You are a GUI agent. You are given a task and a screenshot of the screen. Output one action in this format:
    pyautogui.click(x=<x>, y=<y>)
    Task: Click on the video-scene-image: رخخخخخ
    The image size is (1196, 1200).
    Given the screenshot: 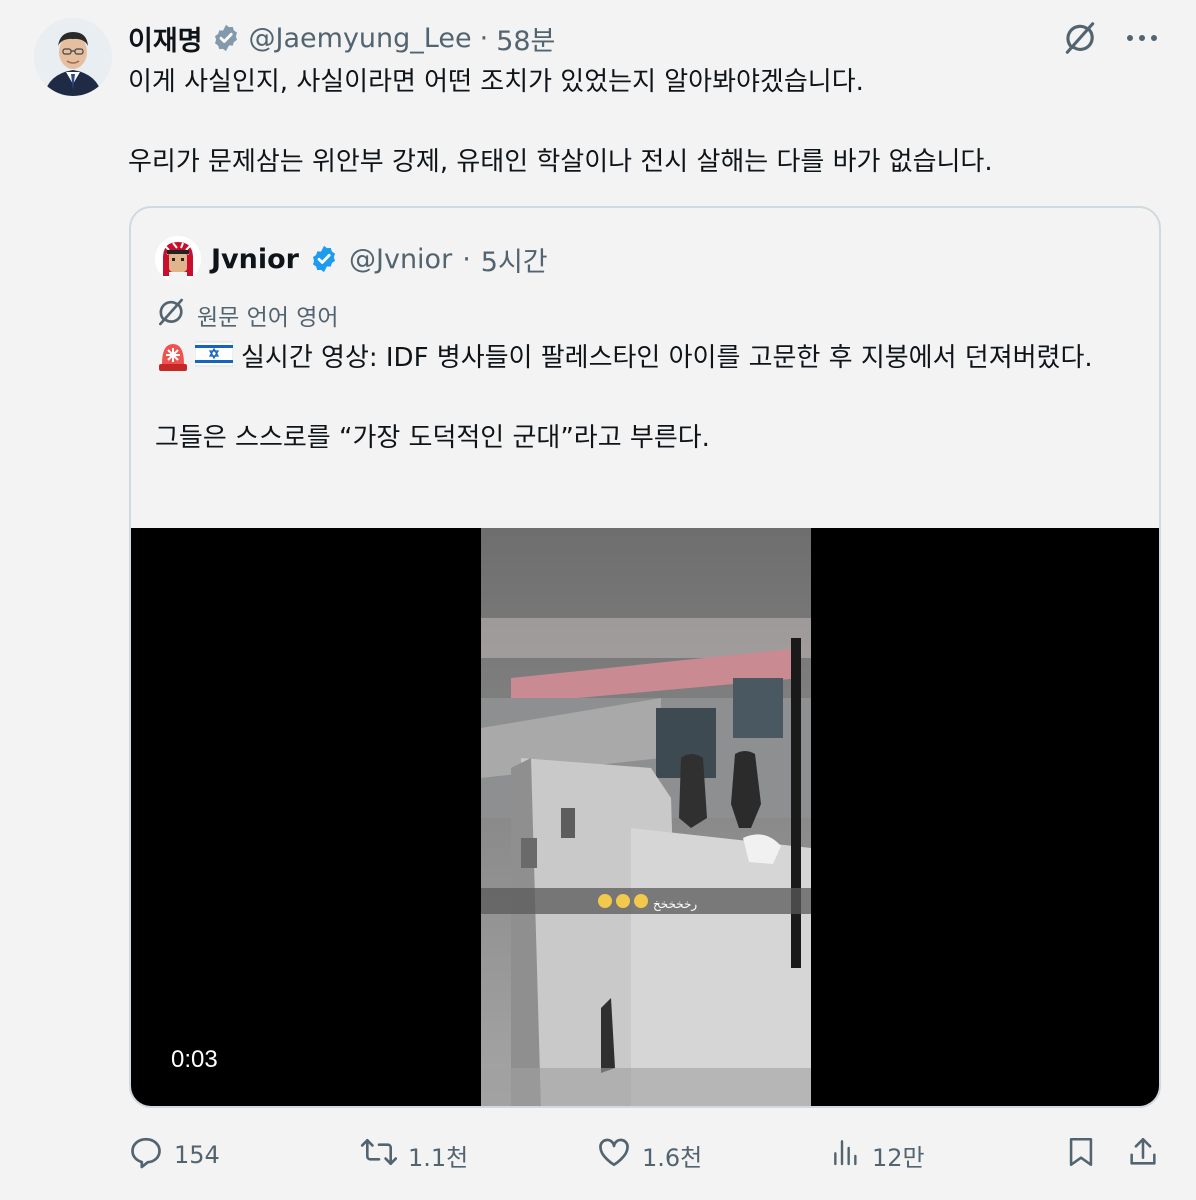 What is the action you would take?
    pyautogui.click(x=646, y=817)
    